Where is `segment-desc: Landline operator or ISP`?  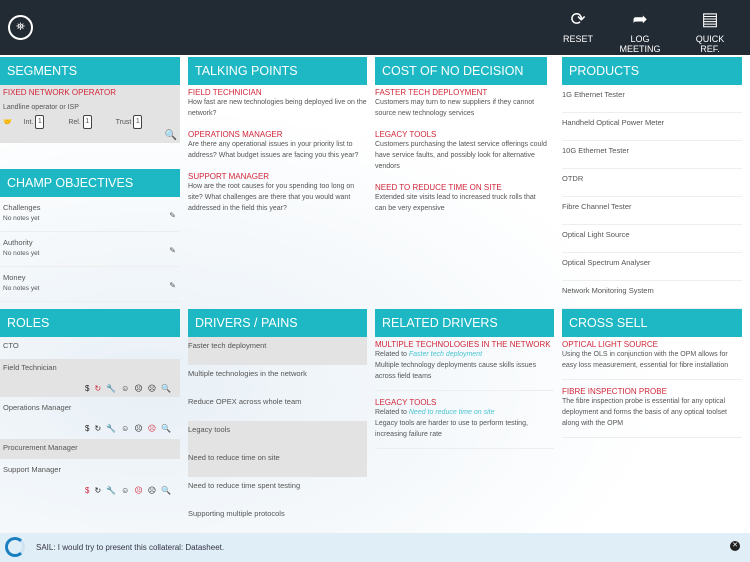 segment-desc: Landline operator or ISP is located at coordinates (41, 107).